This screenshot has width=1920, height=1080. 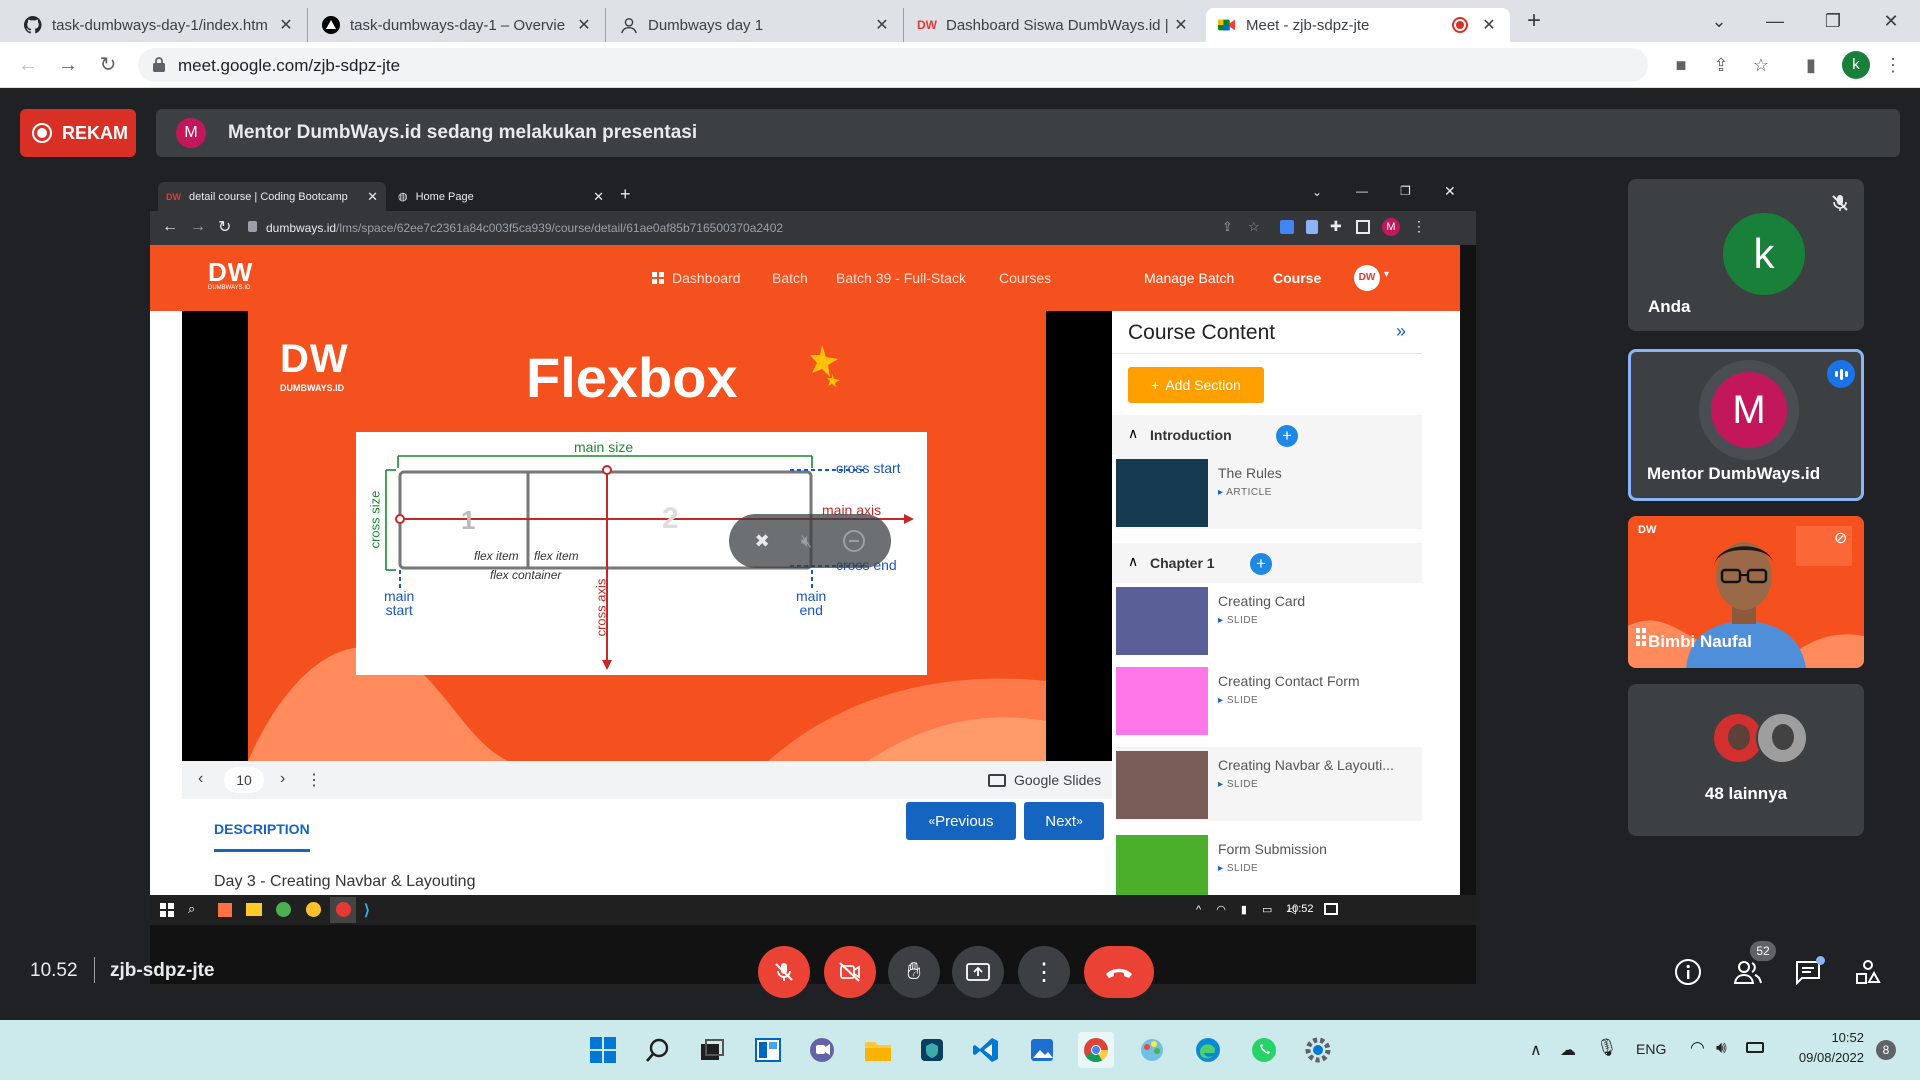 What do you see at coordinates (1044, 972) in the screenshot?
I see `more-options-button: ⋮` at bounding box center [1044, 972].